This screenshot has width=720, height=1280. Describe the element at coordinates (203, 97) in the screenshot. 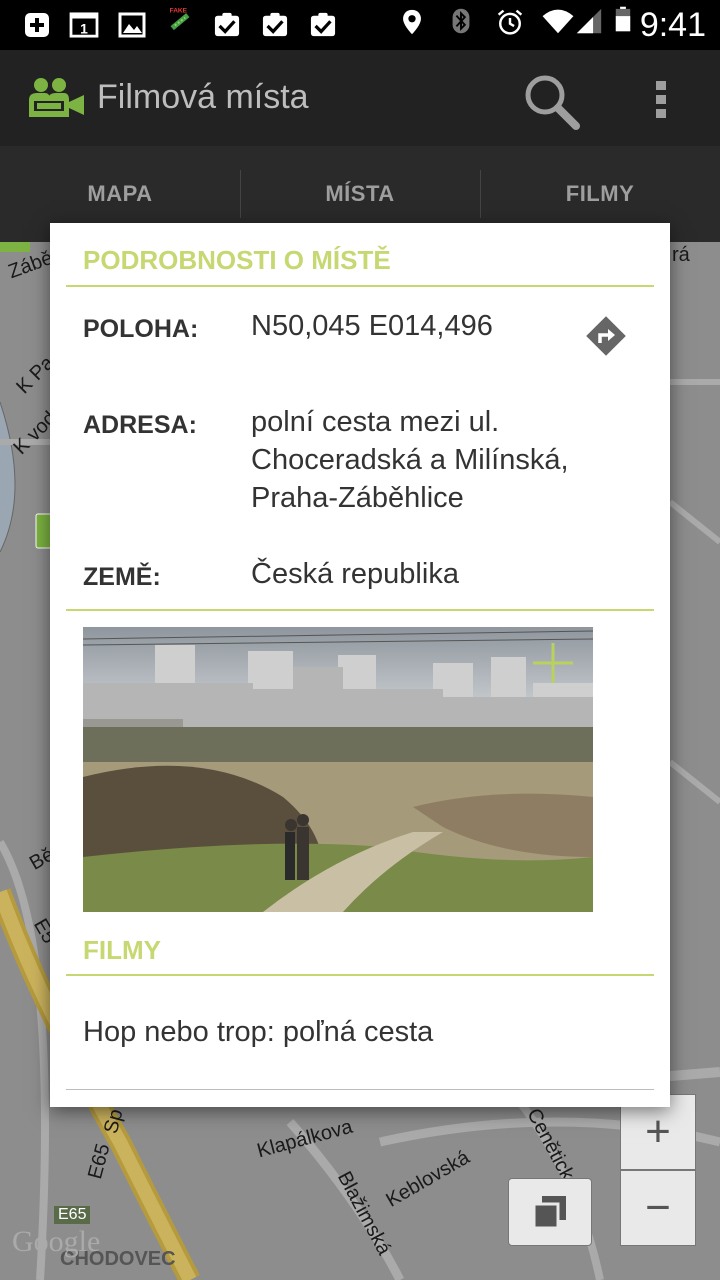

I see `app-title: Filmová místa` at that location.